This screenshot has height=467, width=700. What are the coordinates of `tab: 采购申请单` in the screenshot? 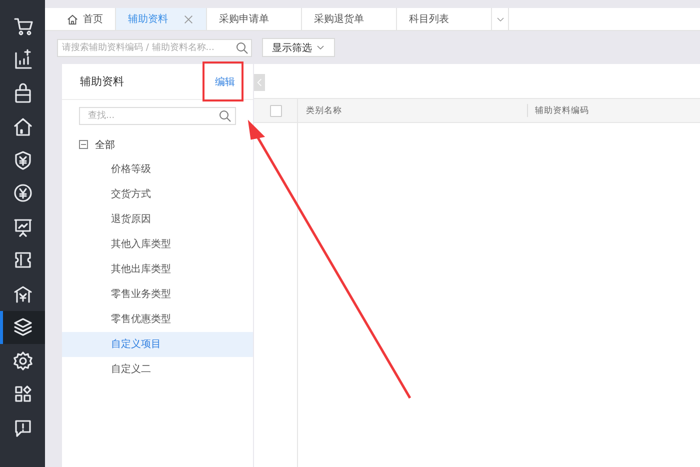 It's located at (254, 19).